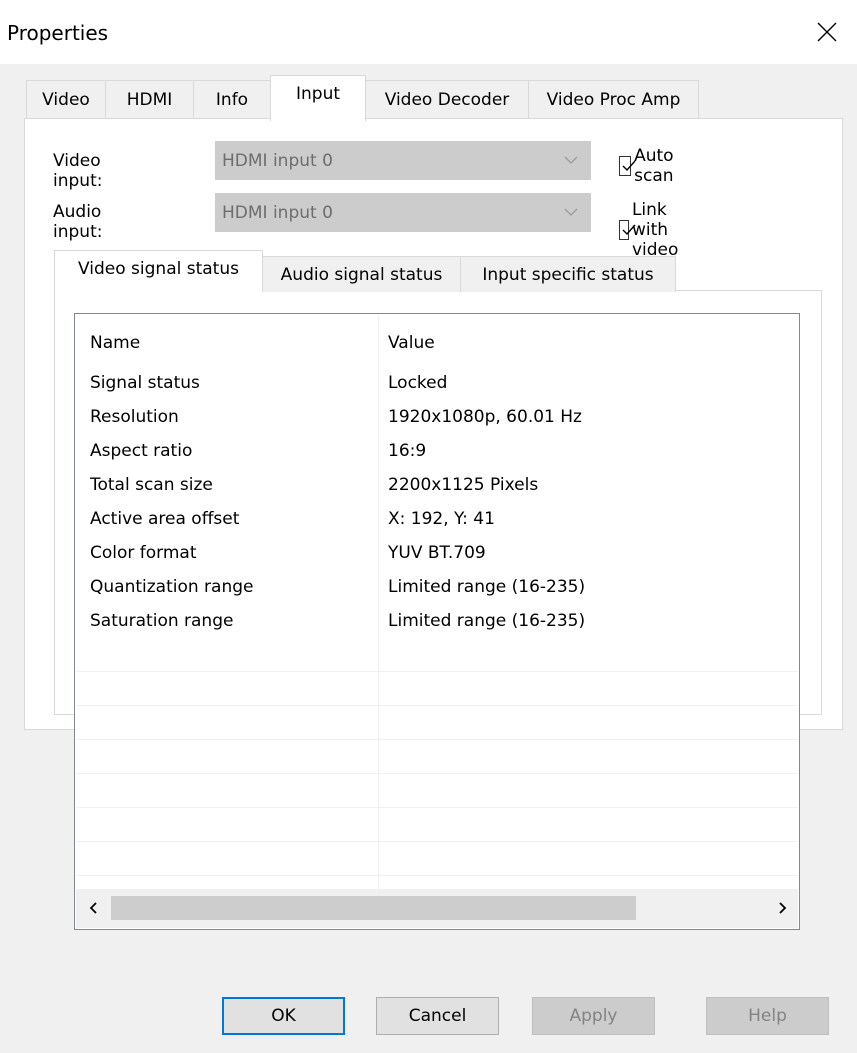 The width and height of the screenshot is (857, 1053). Describe the element at coordinates (277, 212) in the screenshot. I see `audio-input-value: HDMI input 0` at that location.